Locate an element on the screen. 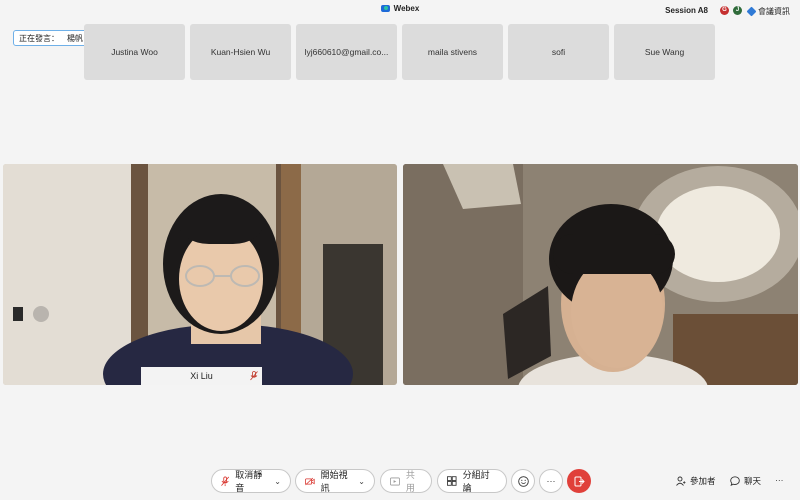  active-speaker-indicator: 正在發言： 楊帆 is located at coordinates (51, 38).